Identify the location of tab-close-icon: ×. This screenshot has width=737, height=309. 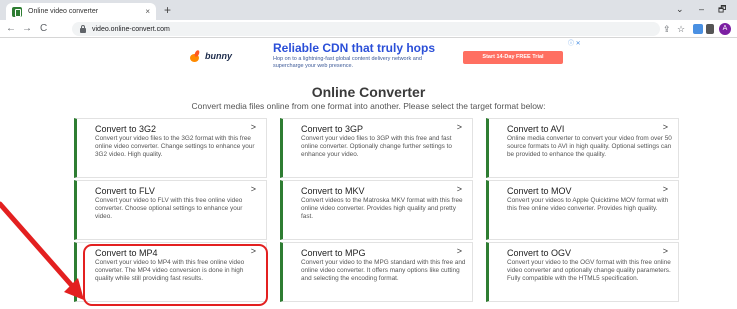
(147, 11).